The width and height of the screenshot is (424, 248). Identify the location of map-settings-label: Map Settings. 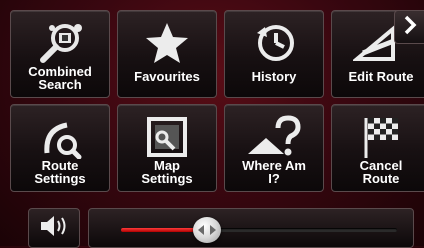
(167, 172).